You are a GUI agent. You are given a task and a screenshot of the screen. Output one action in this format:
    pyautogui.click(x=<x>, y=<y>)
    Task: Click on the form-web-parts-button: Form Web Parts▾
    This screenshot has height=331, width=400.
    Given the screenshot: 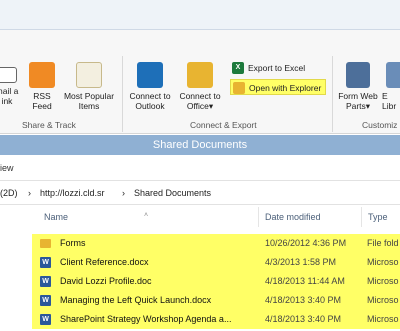 What is the action you would take?
    pyautogui.click(x=358, y=86)
    